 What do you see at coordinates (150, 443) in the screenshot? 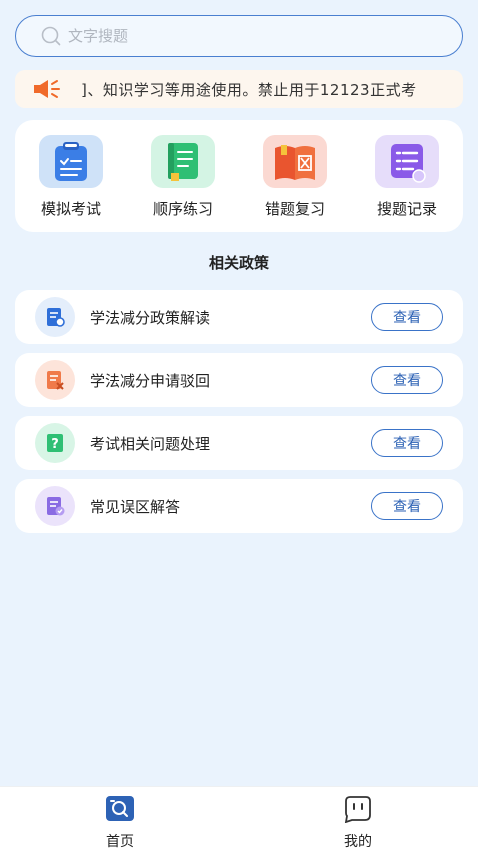
I see `policy-item-title: 考试相关问题处理` at bounding box center [150, 443].